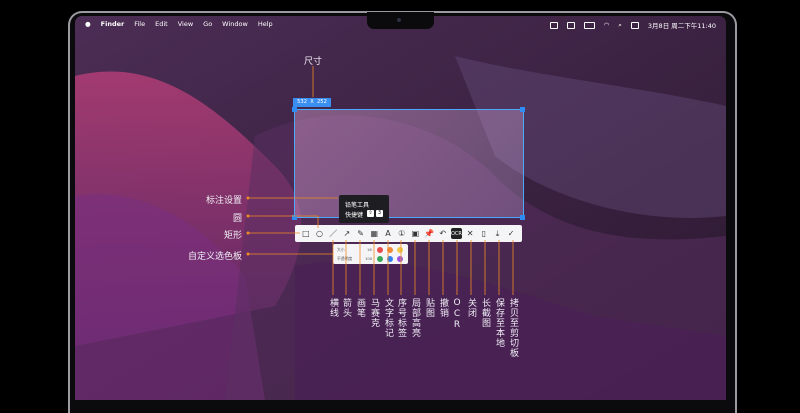  I want to click on menu-go: Go, so click(207, 24).